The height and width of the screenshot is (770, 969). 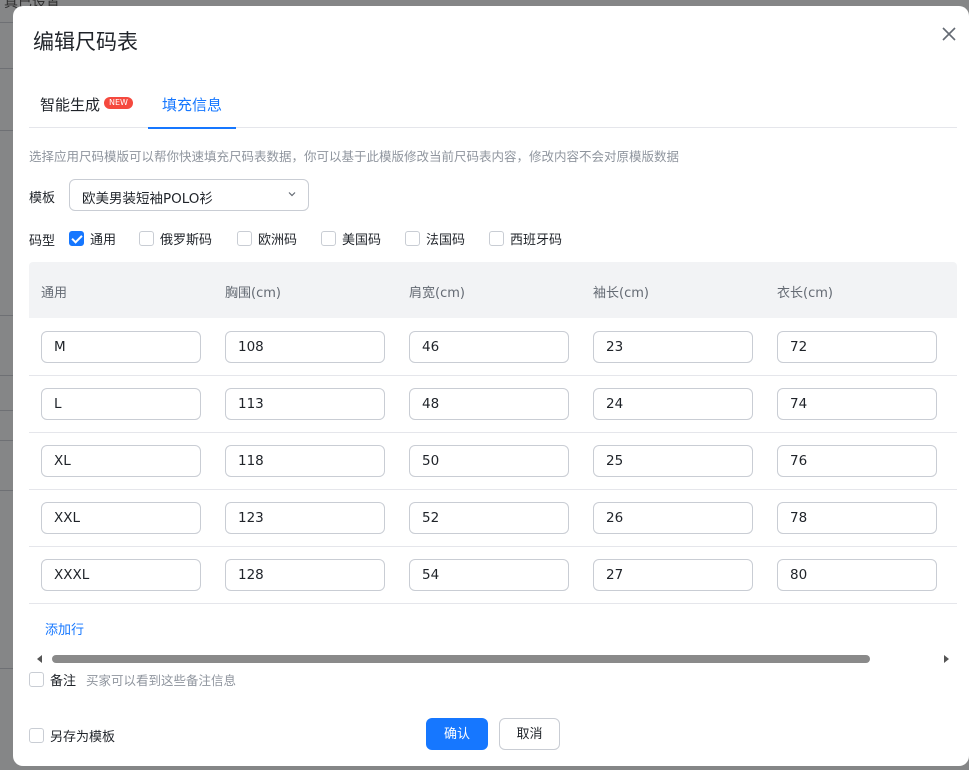 I want to click on checkbox-label: 西班牙码, so click(x=536, y=240).